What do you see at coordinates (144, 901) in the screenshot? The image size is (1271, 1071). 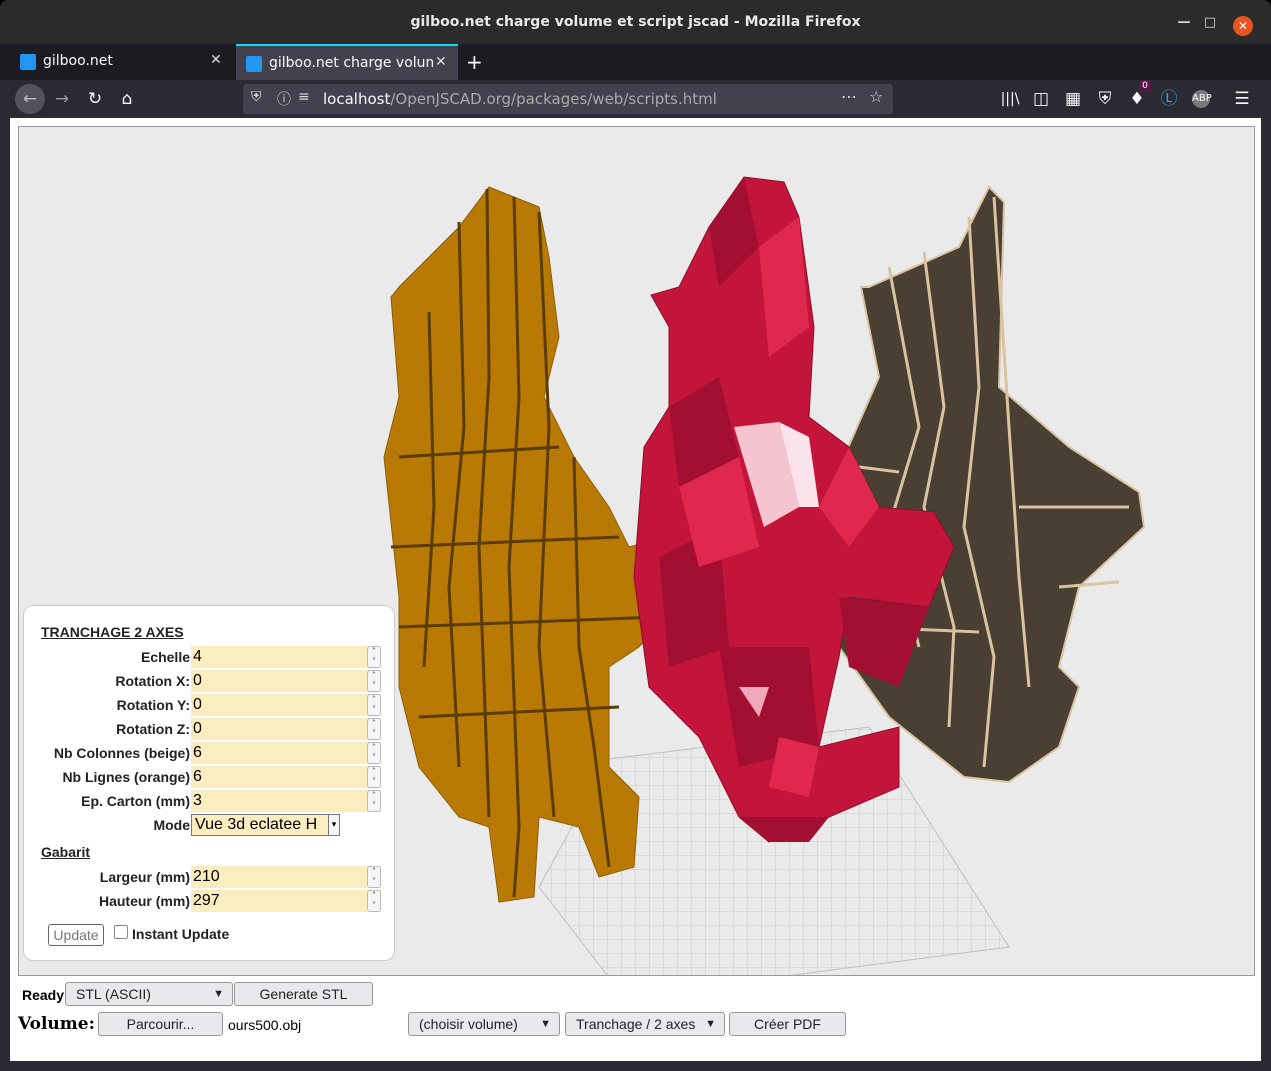 I see `field-label: Hauteur (mm)` at bounding box center [144, 901].